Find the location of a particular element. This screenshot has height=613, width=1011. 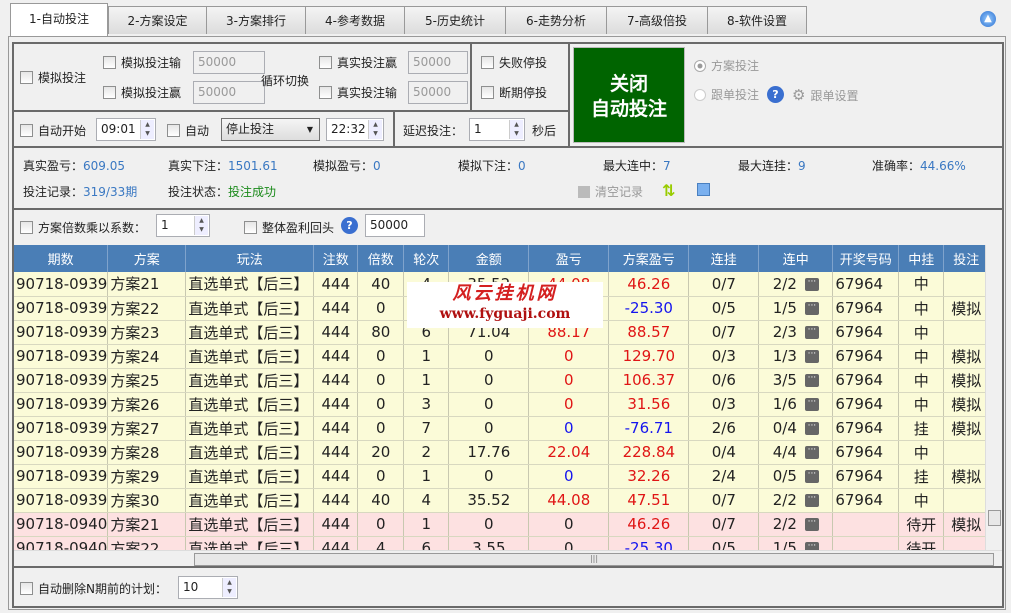

auto-delete-checkbox: 自动删除N期前的计划： is located at coordinates (93, 588).